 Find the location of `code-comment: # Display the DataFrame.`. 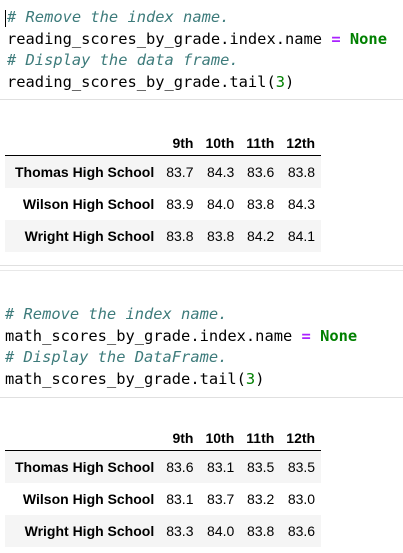

code-comment: # Display the DataFrame. is located at coordinates (116, 357).